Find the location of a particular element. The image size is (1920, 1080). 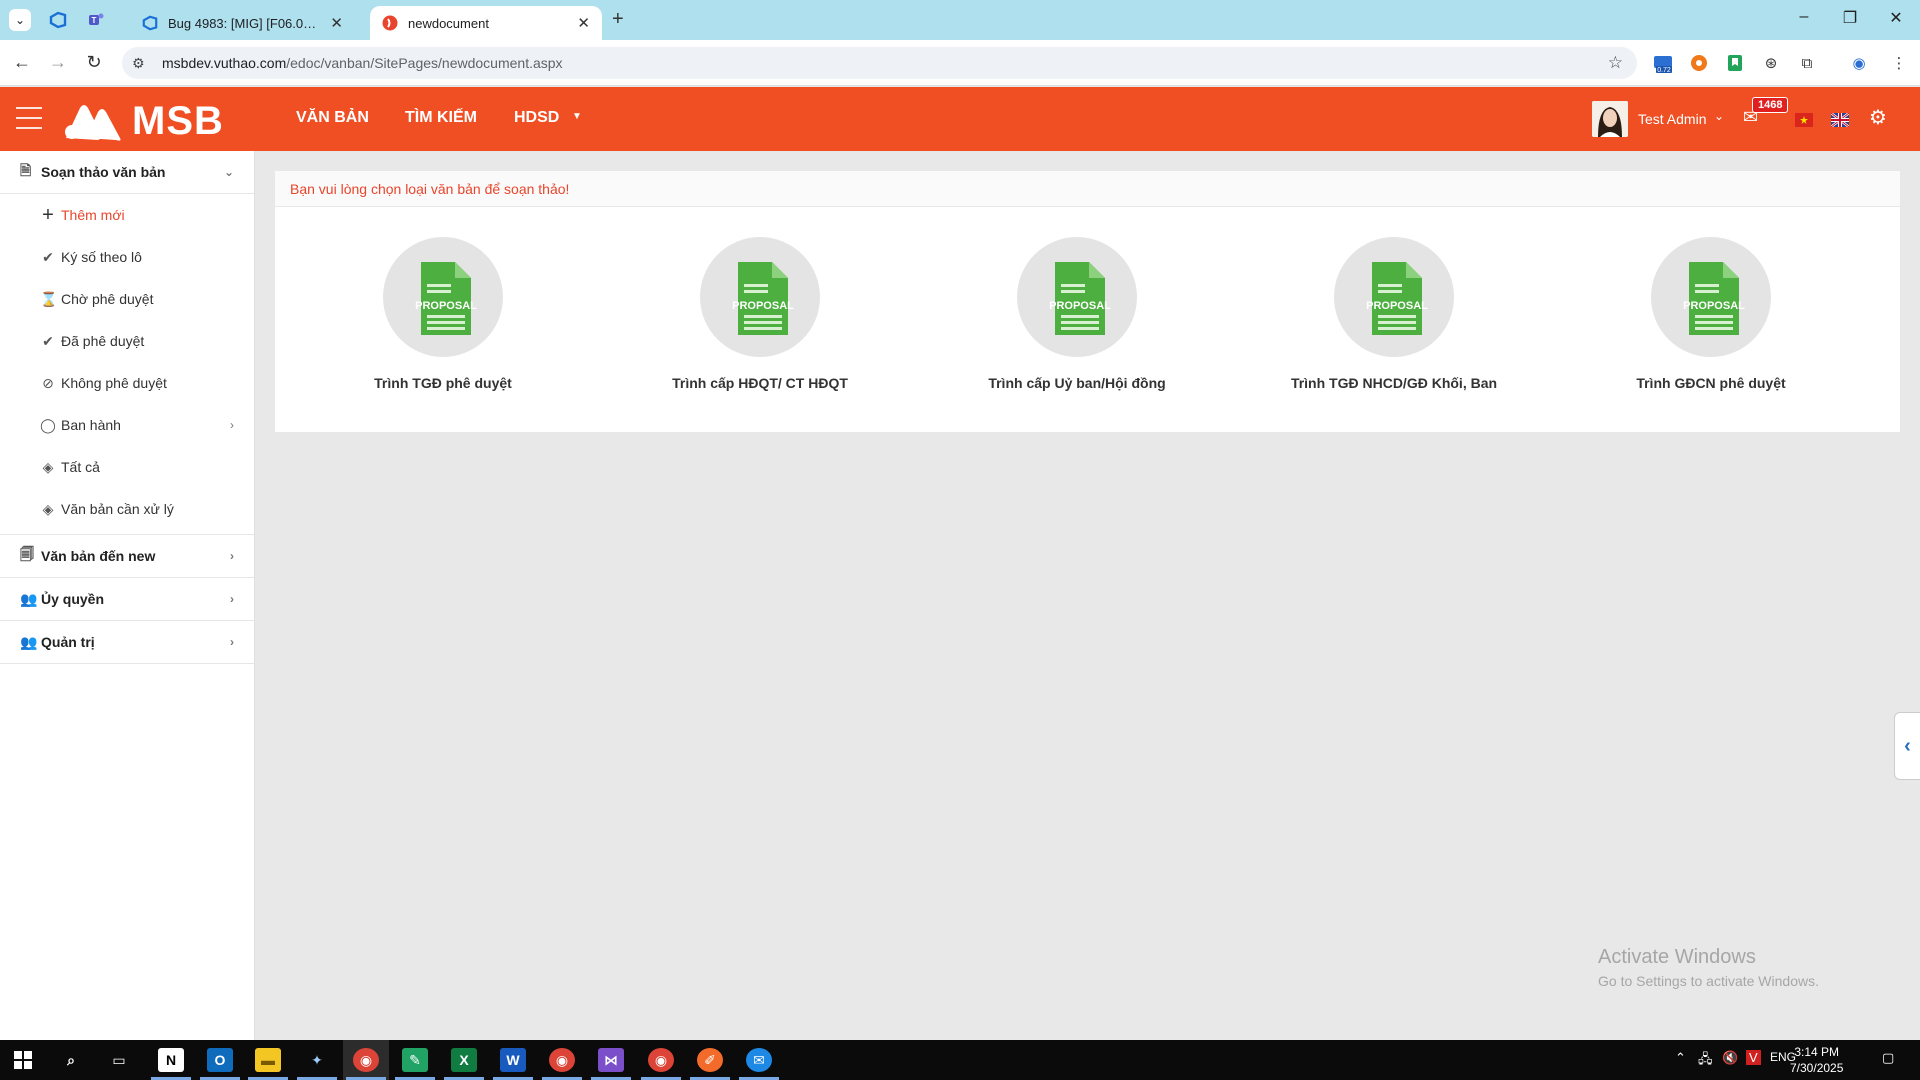

sidebar-item-van-ban-can-xu-ly: ◈ Văn bản cần xử lý is located at coordinates (127, 509).